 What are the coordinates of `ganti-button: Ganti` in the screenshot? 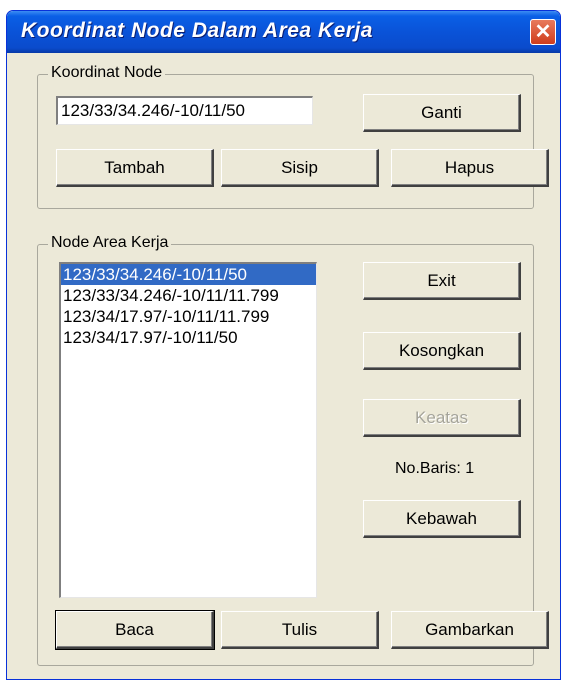 It's located at (442, 113).